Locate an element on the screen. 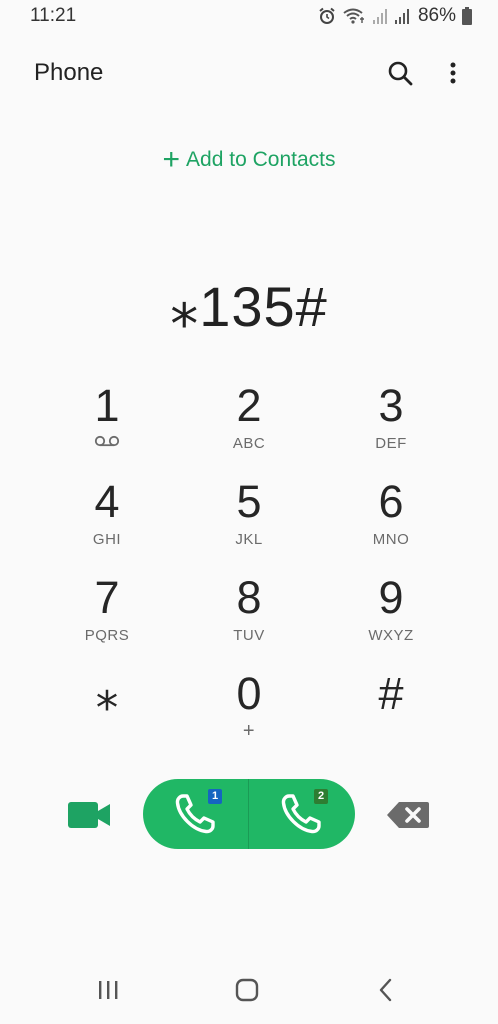 This screenshot has width=498, height=1024. key-digit: 0 is located at coordinates (249, 693).